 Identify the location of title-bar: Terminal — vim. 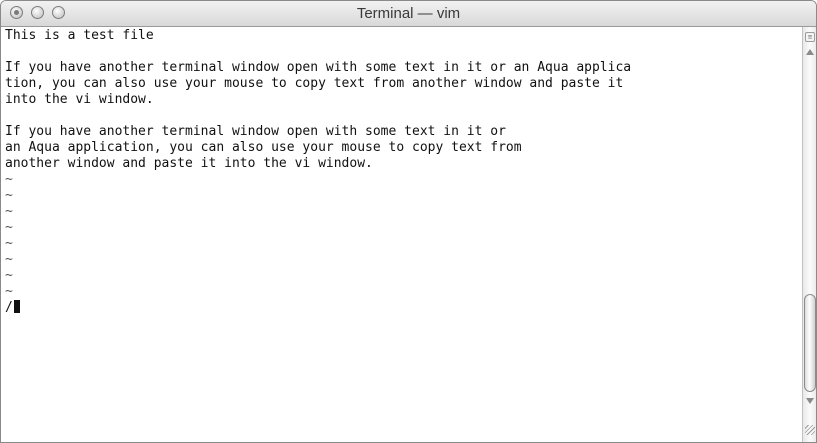
(408, 14).